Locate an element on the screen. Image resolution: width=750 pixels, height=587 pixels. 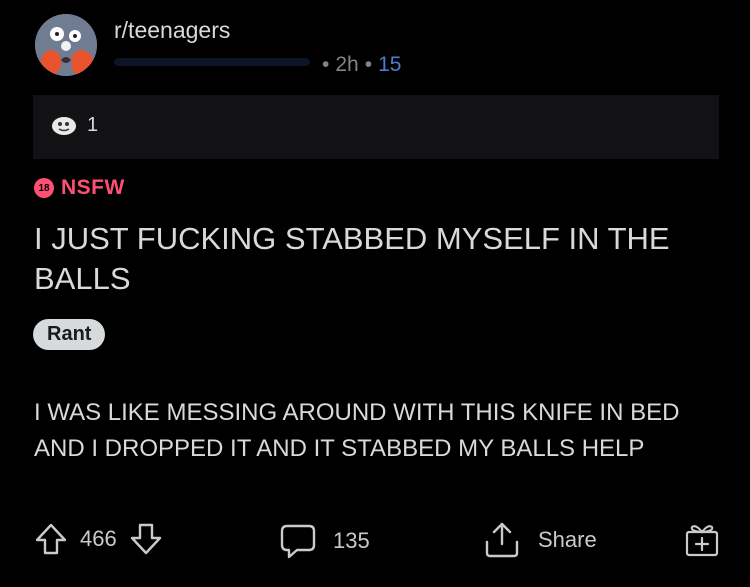
vote-group: 466 is located at coordinates (98, 539).